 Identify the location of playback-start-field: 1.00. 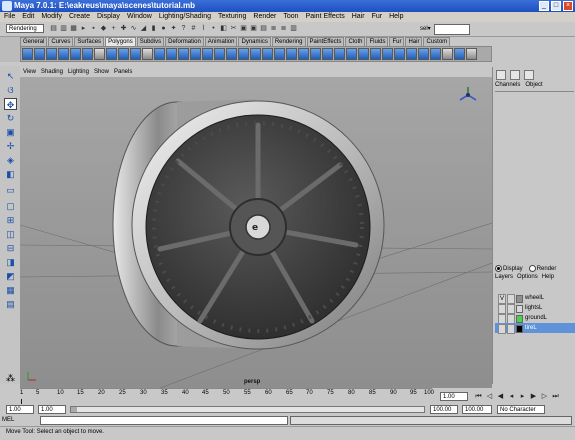
(52, 409).